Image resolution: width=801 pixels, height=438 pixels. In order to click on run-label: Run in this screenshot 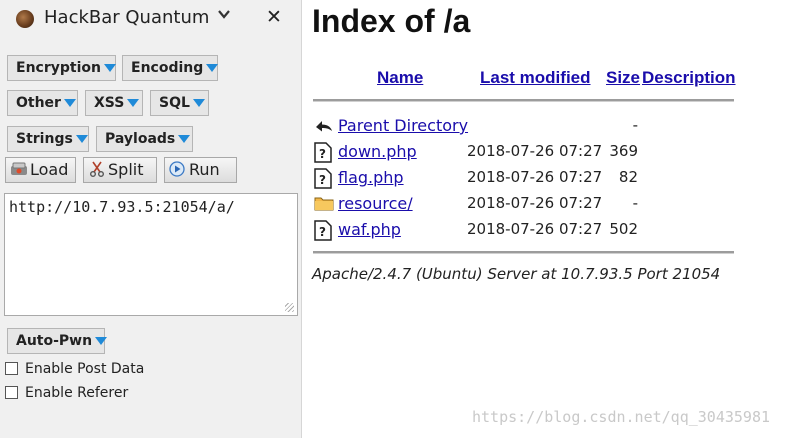, I will do `click(204, 169)`.